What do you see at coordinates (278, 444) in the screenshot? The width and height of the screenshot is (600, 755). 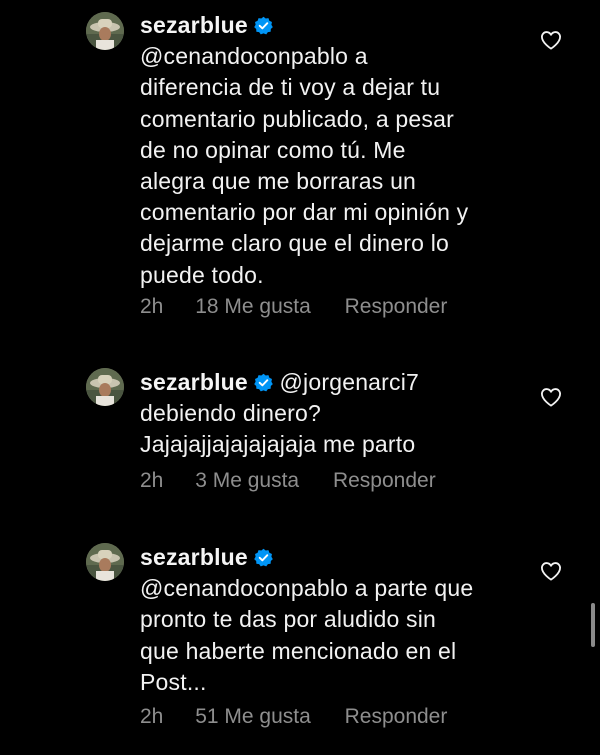 I see `comment-line: Jajajajjajajajajaja me parto` at bounding box center [278, 444].